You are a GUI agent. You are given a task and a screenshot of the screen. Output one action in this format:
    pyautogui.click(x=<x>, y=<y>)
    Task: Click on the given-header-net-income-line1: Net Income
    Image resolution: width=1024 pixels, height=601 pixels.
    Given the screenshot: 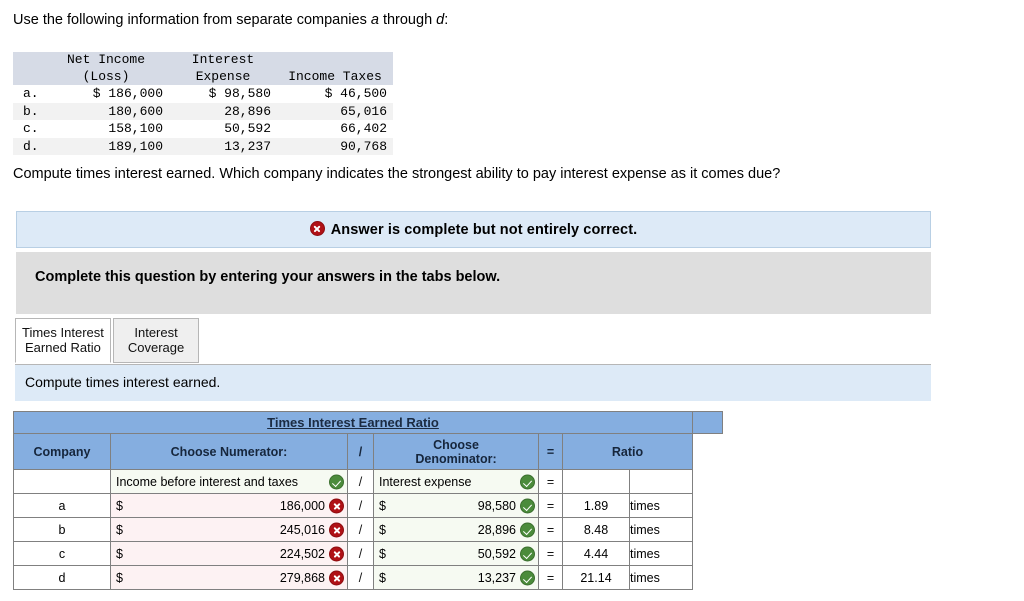 What is the action you would take?
    pyautogui.click(x=106, y=60)
    